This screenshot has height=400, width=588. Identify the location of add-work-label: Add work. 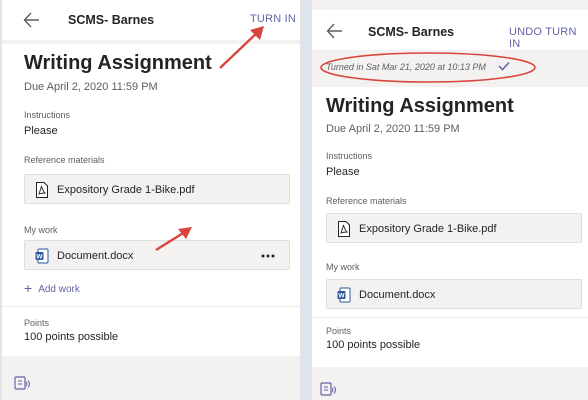
(59, 289).